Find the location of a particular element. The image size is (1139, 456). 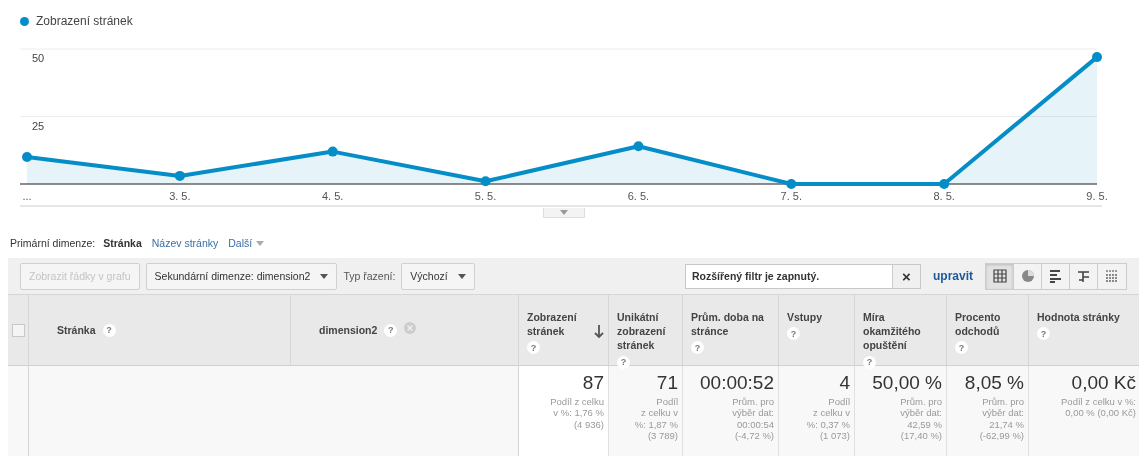

x-tick-label: 7. 5. is located at coordinates (791, 196).